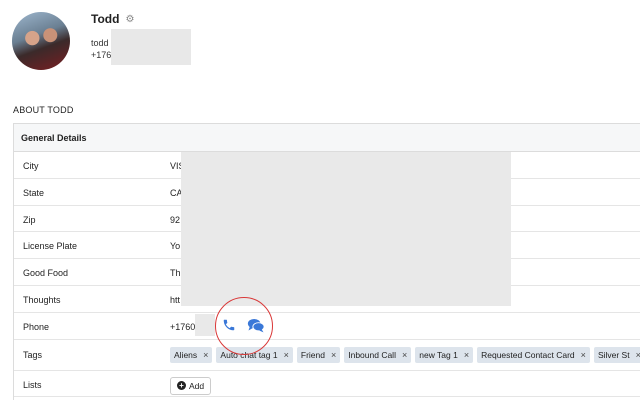 Image resolution: width=640 pixels, height=400 pixels. I want to click on tag-label: Inbound Call, so click(372, 354).